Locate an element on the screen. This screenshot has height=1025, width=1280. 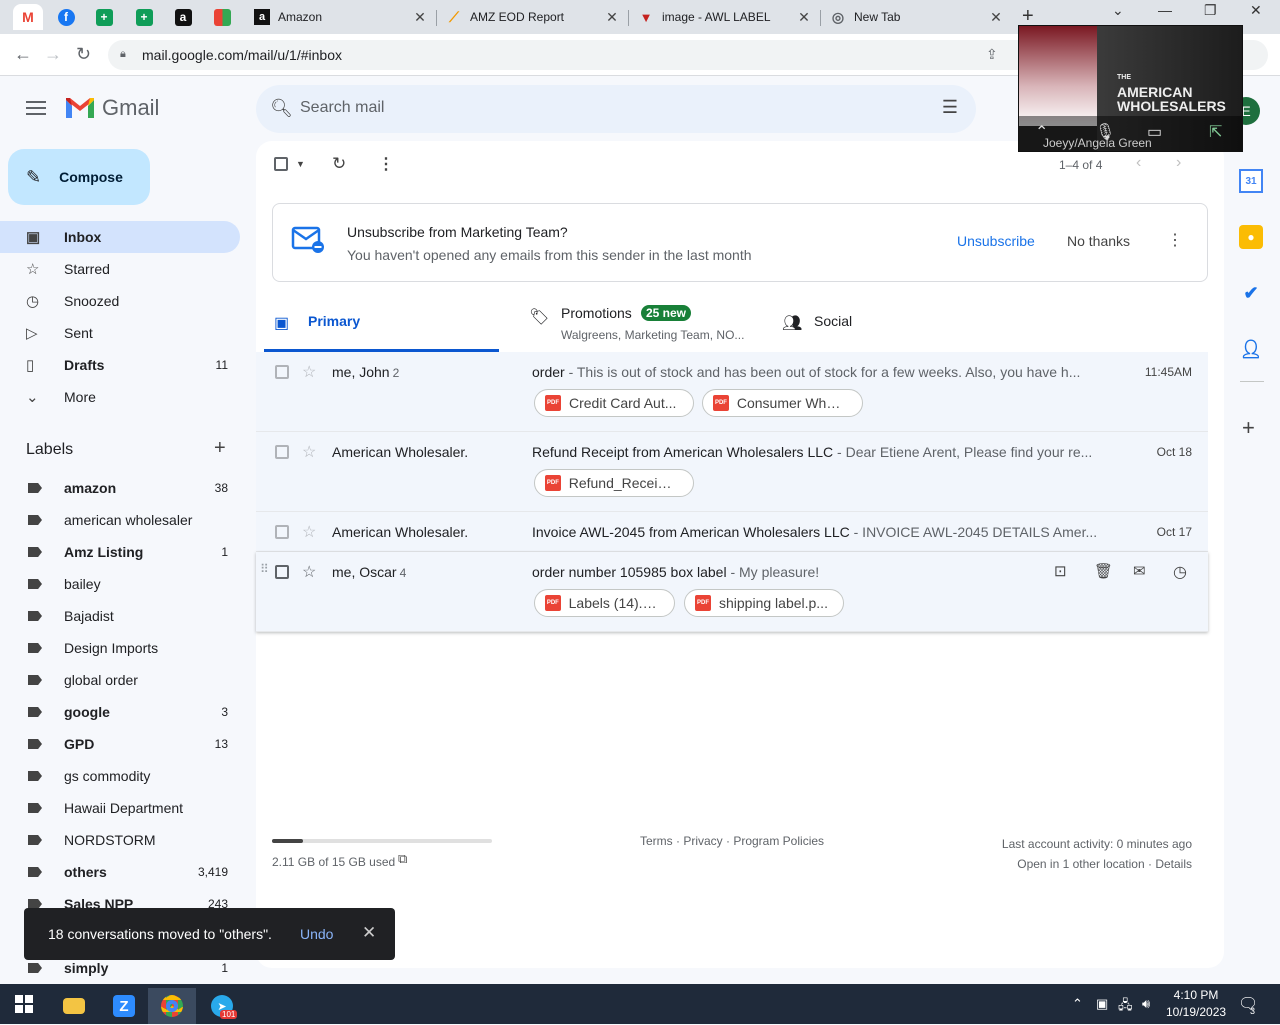
tab-awl-label: ▼ image - AWL LABEL ✕ is located at coordinates (724, 17).